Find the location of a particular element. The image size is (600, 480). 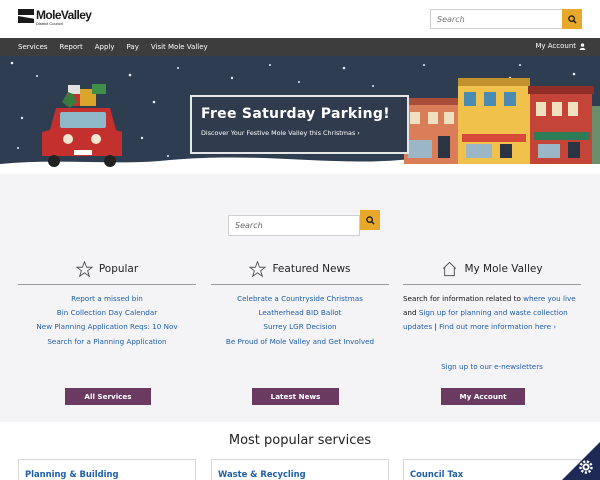

cookie-settings-button is located at coordinates (581, 461).